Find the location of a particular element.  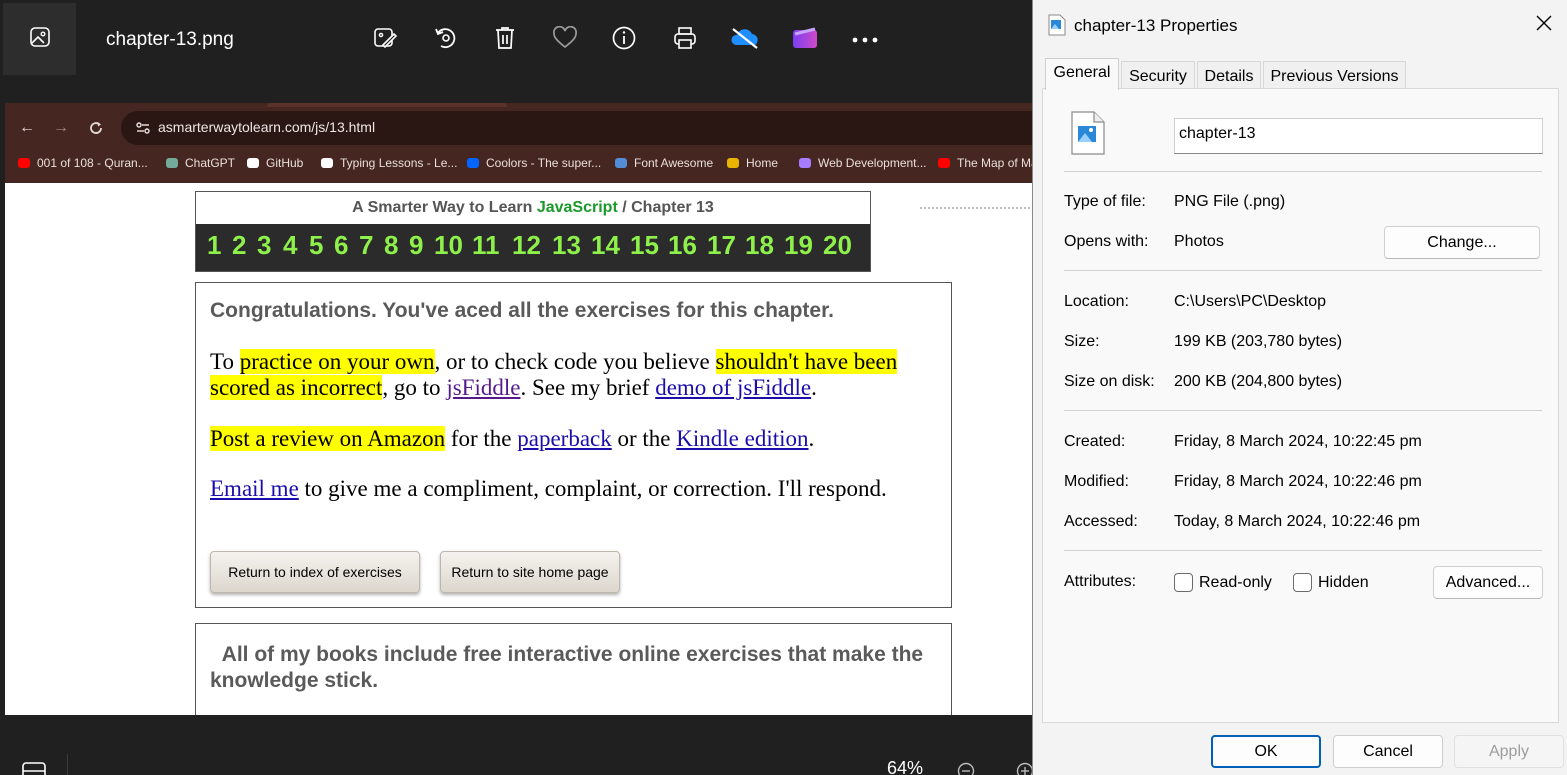

size-value: 199 KB (203,780 bytes) is located at coordinates (1258, 341).